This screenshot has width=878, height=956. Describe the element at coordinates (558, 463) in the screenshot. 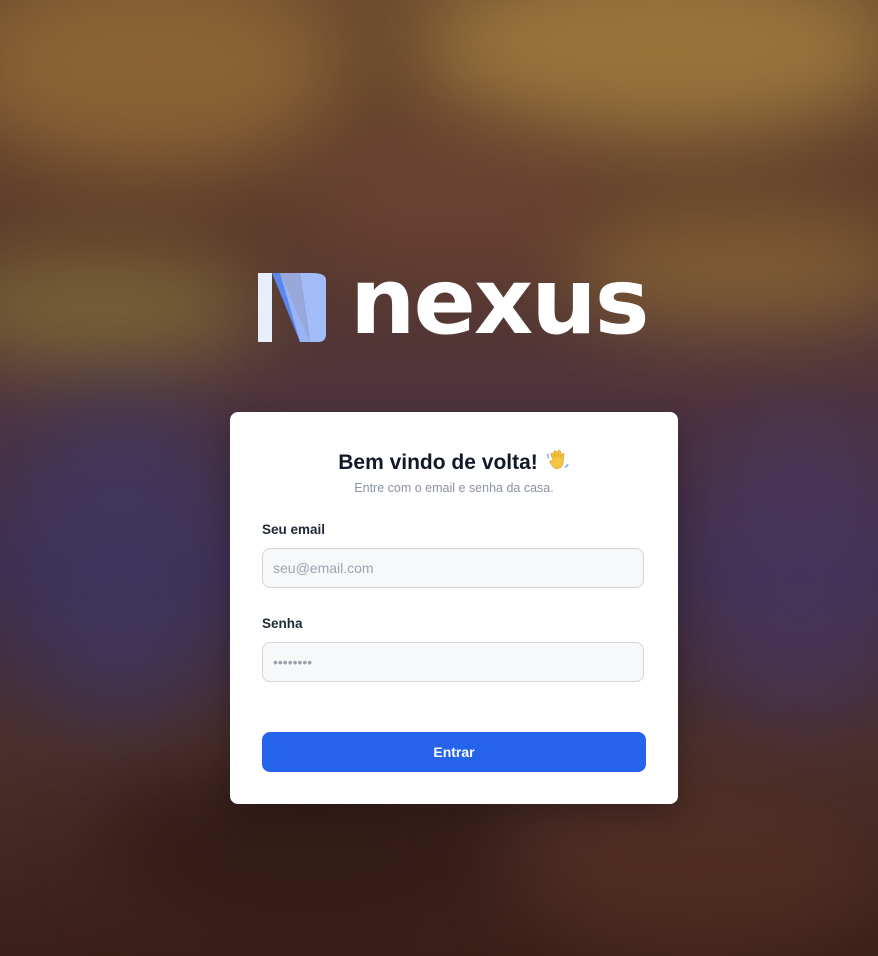

I see `waving-hand-icon` at that location.